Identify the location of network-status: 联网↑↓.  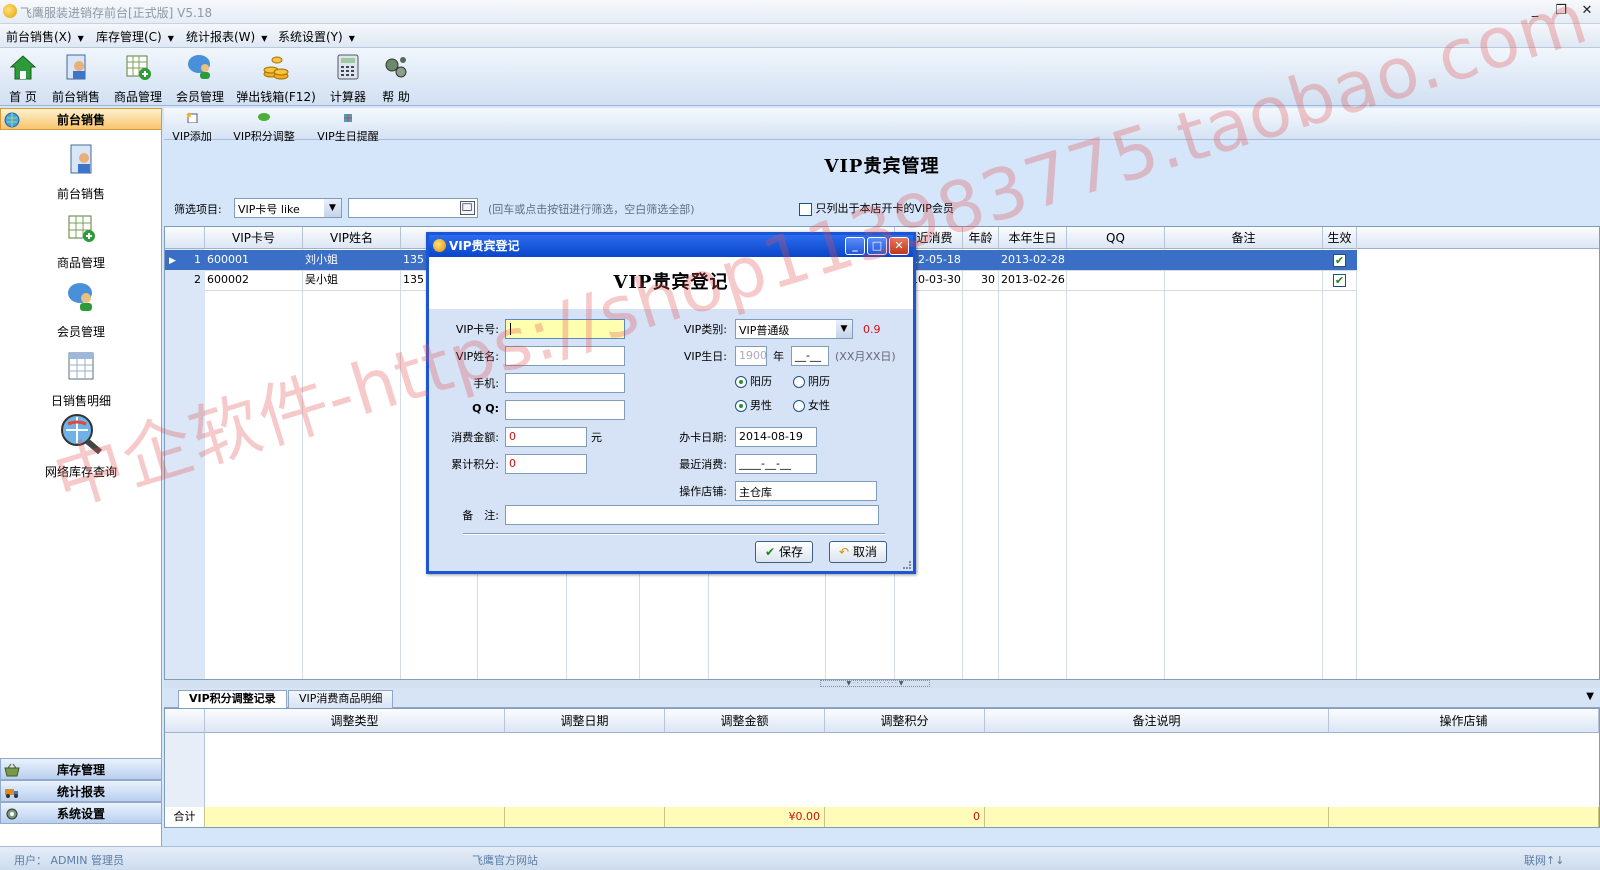
(1544, 860).